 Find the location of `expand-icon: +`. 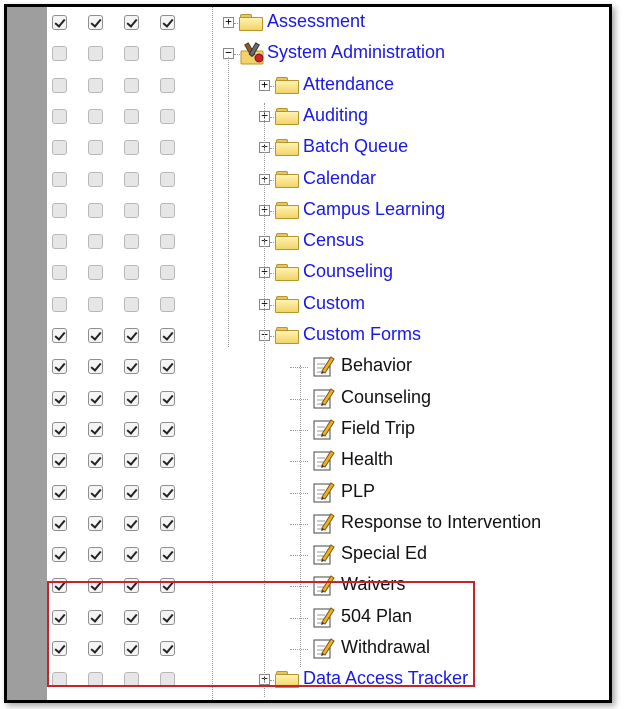

expand-icon: + is located at coordinates (264, 85).